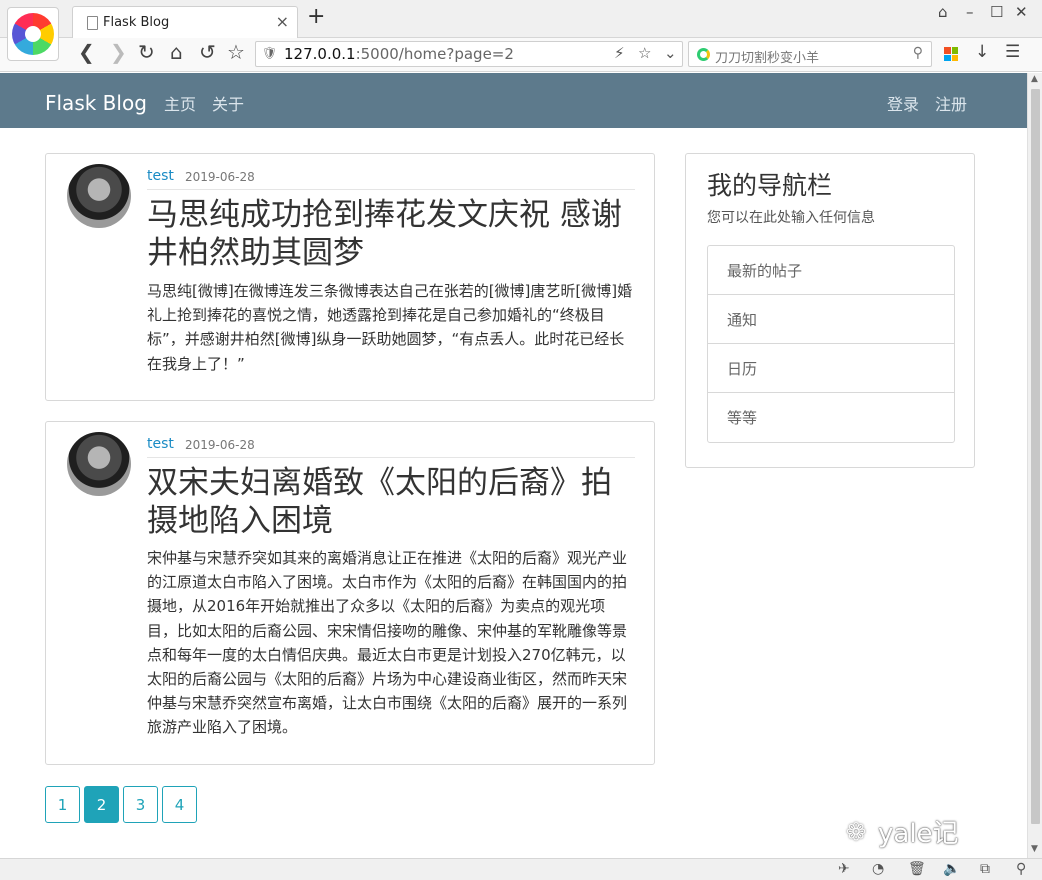 This screenshot has width=1042, height=880. I want to click on address-bar: 🛡 127.0.0.1:5000/home?page=2 ⚡ ☆ ⌄, so click(469, 54).